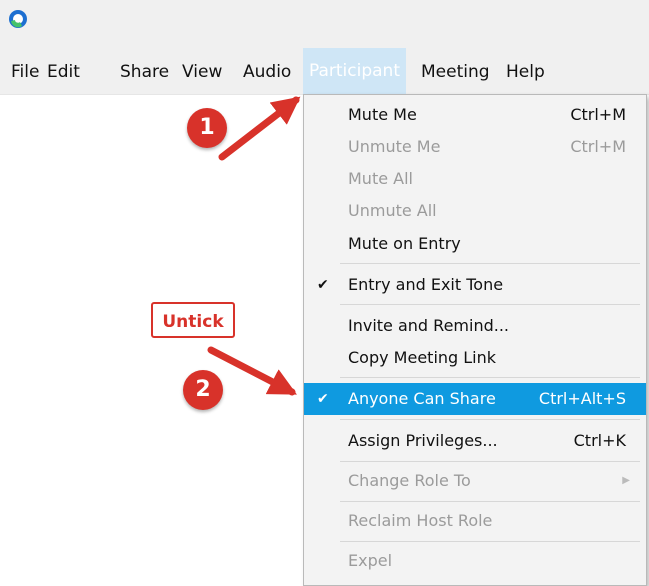 The width and height of the screenshot is (649, 586). Describe the element at coordinates (254, 246) in the screenshot. I see `annotation-arrows` at that location.